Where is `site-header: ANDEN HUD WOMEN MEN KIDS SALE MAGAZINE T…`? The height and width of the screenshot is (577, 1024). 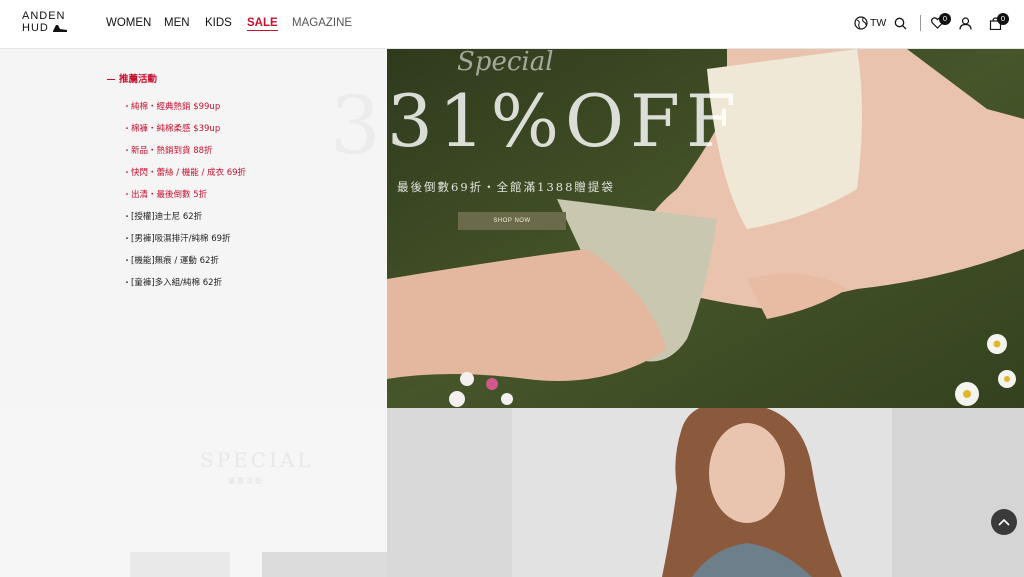
site-header: ANDEN HUD WOMEN MEN KIDS SALE MAGAZINE T… is located at coordinates (512, 24).